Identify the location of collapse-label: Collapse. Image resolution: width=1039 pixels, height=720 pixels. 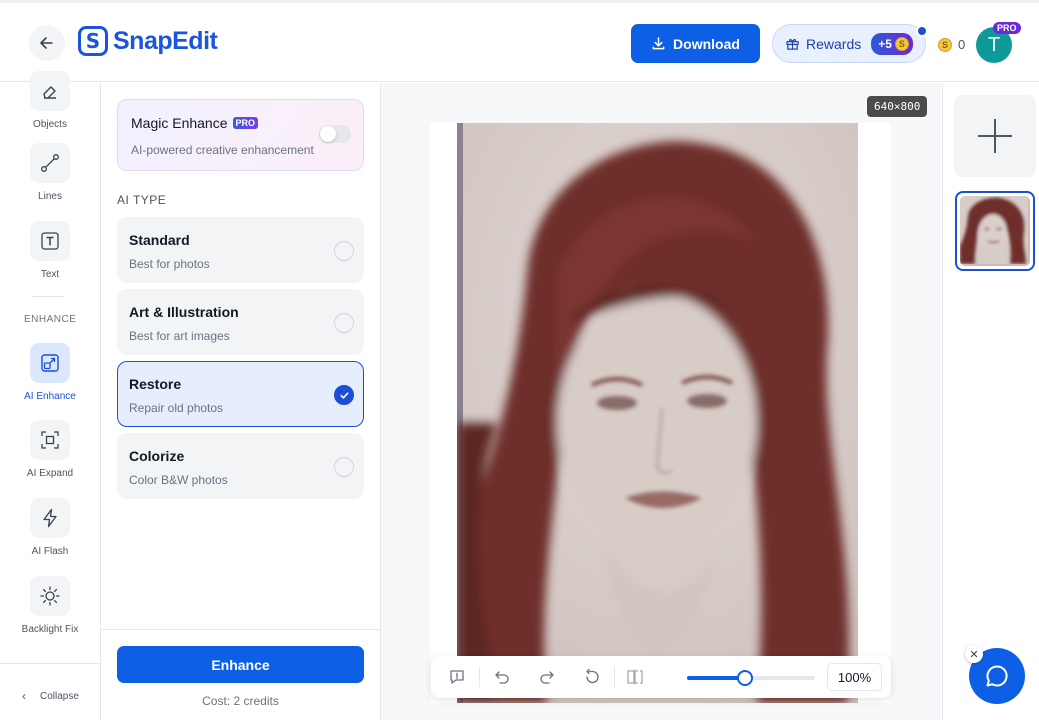
(59, 696).